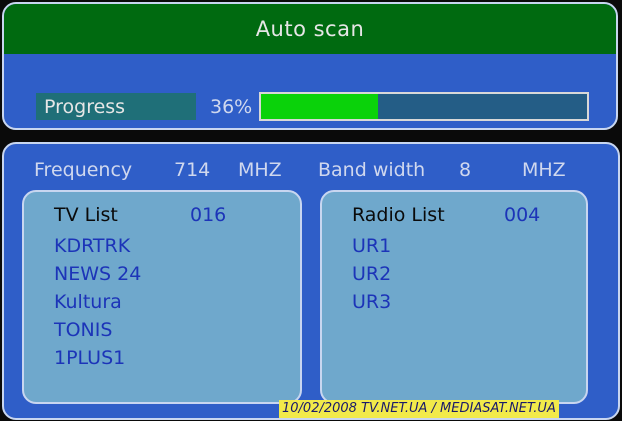 This screenshot has height=421, width=622. What do you see at coordinates (424, 106) in the screenshot?
I see `progress-bar` at bounding box center [424, 106].